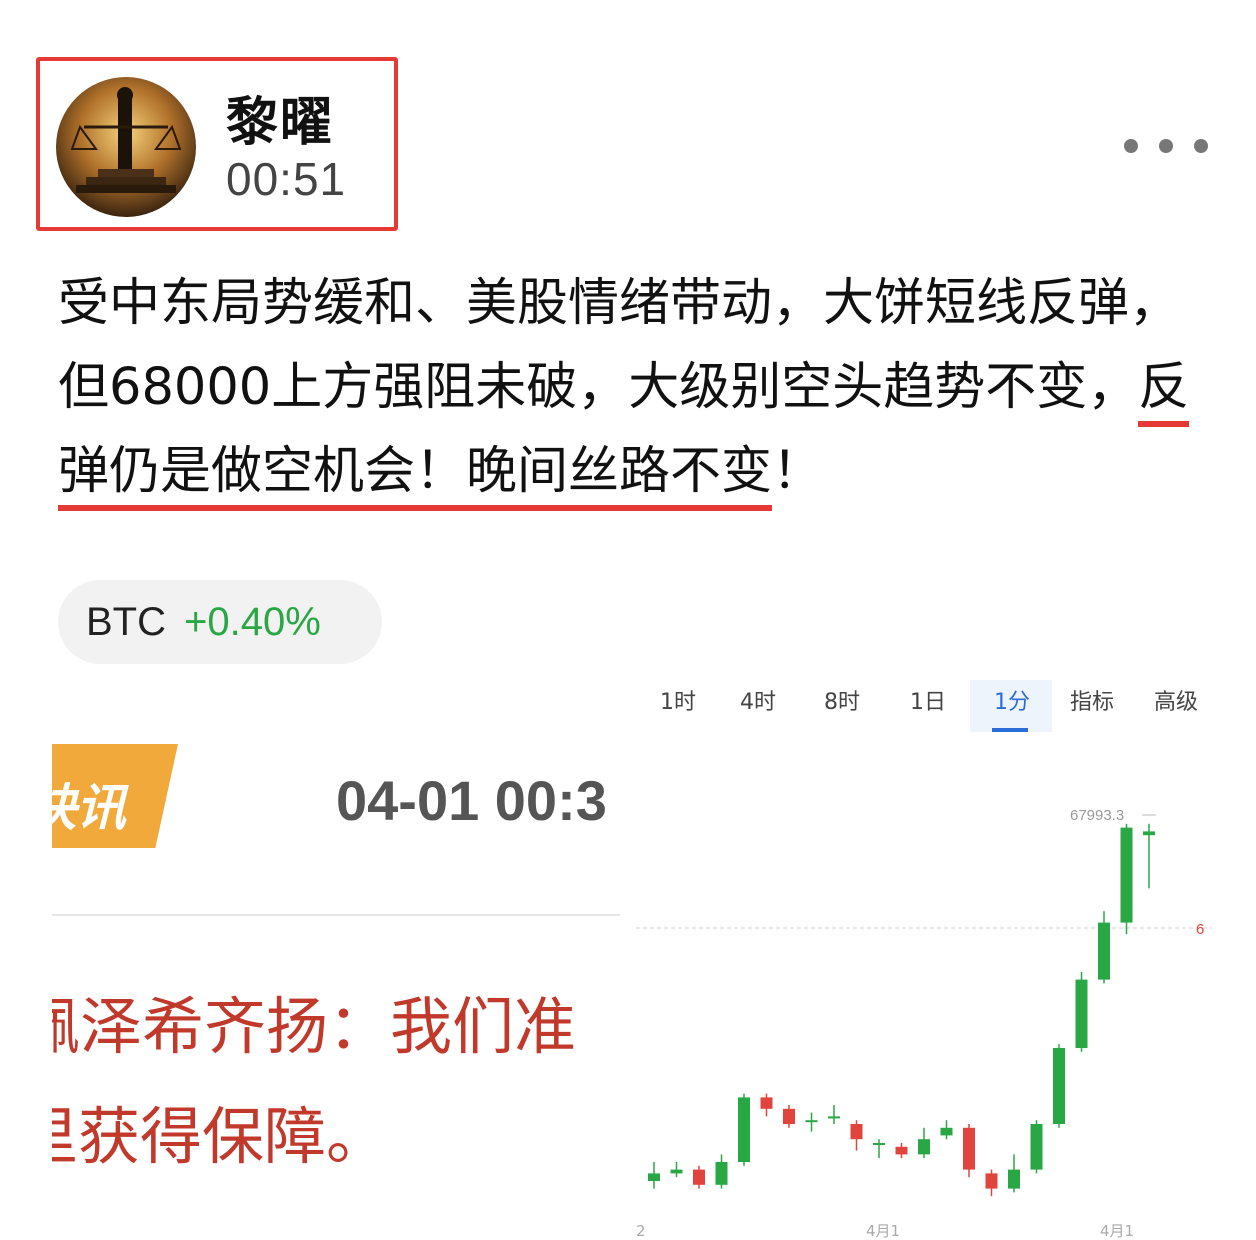 The height and width of the screenshot is (1240, 1256). I want to click on x-tick-label: 2, so click(641, 1231).